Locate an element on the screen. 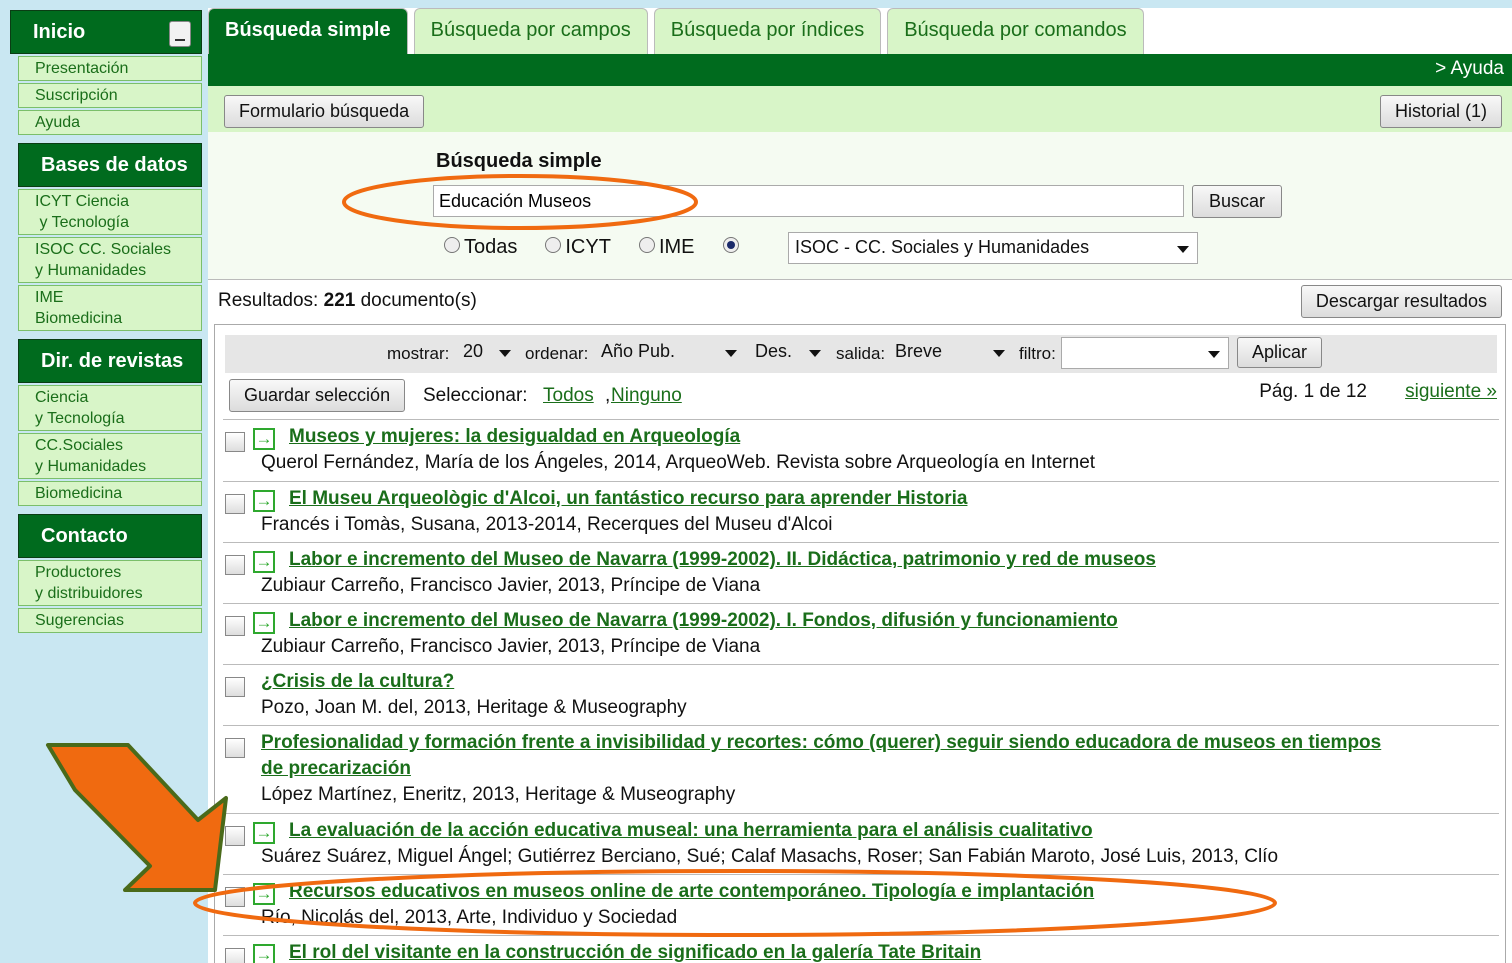 This screenshot has height=963, width=1512. salida-select: Breve is located at coordinates (951, 353).